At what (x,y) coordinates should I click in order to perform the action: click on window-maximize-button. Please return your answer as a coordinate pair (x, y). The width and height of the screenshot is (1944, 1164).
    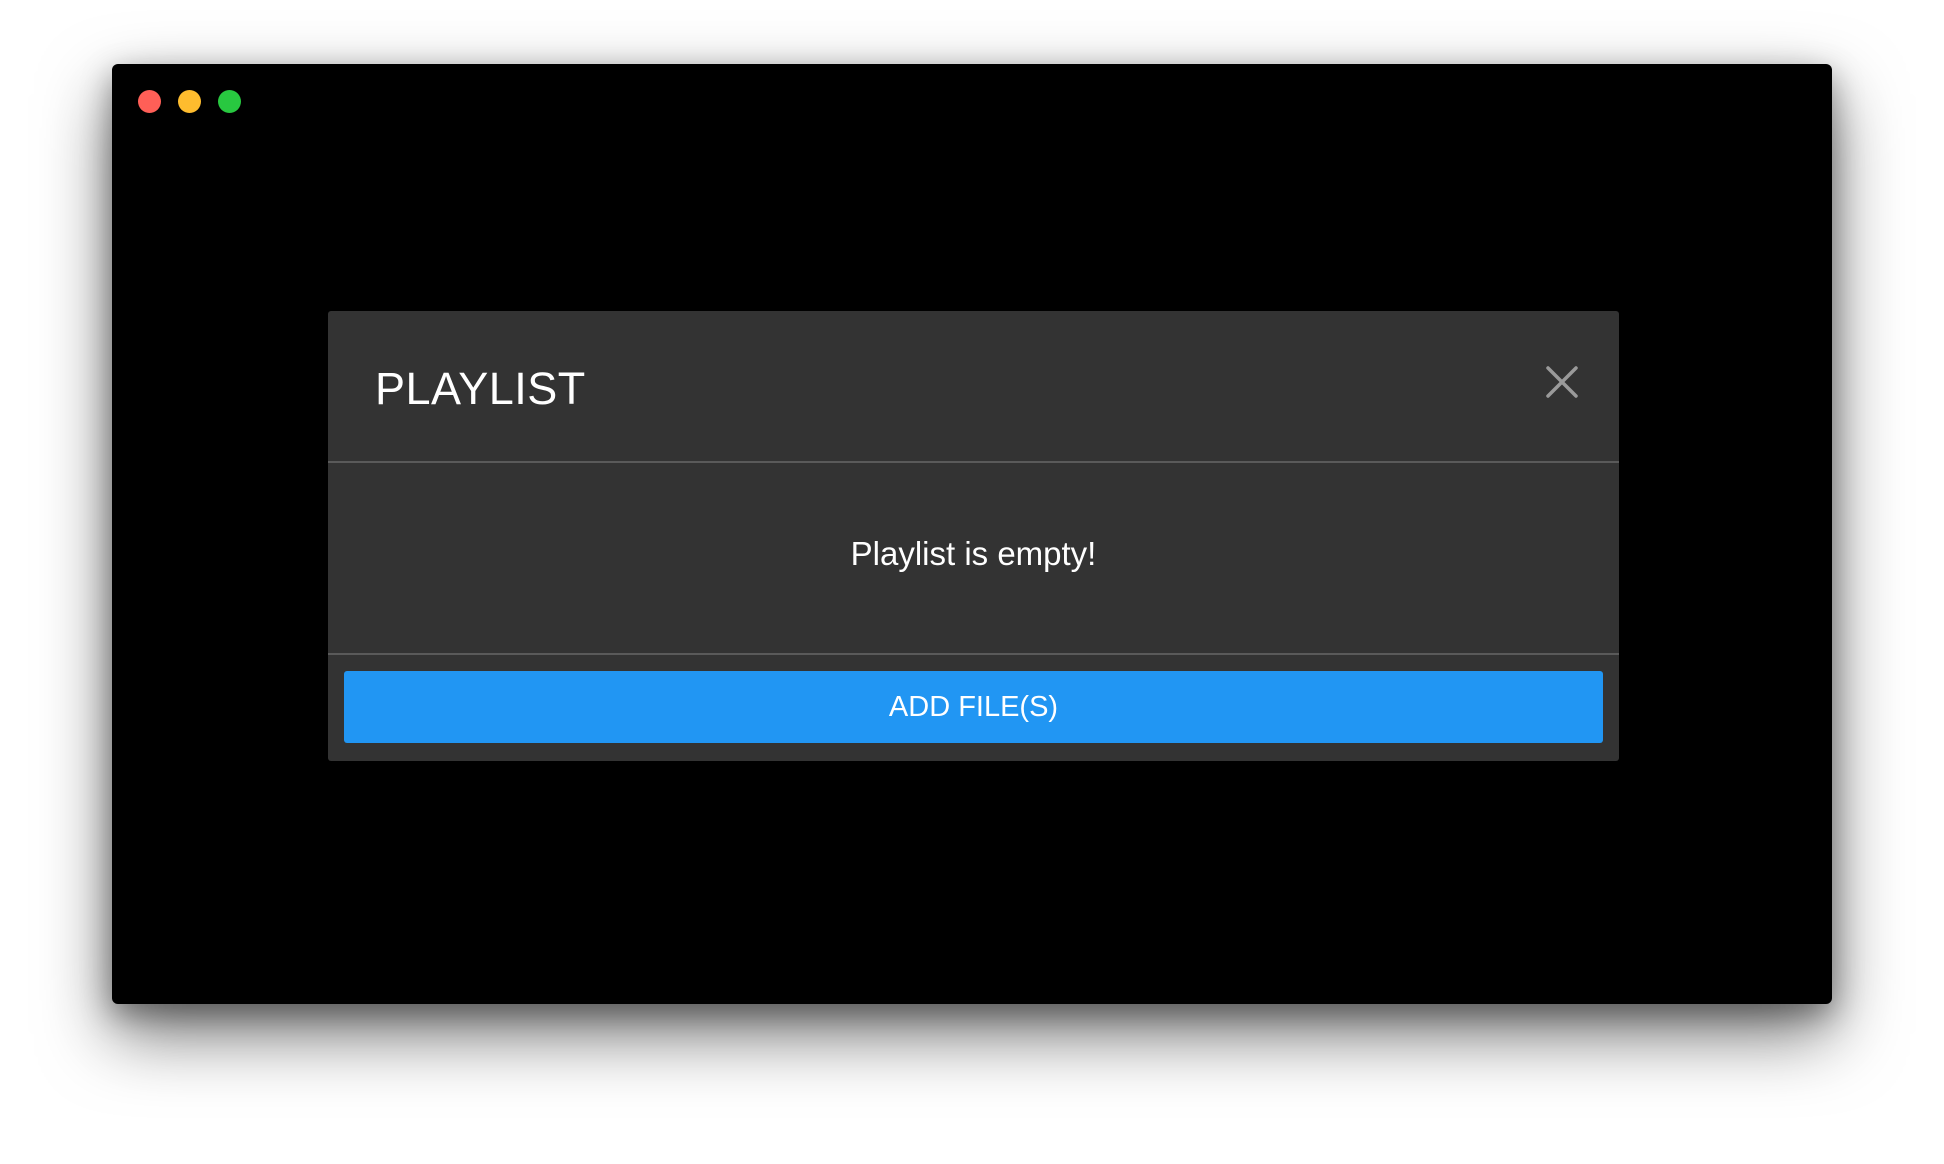
    Looking at the image, I should click on (229, 101).